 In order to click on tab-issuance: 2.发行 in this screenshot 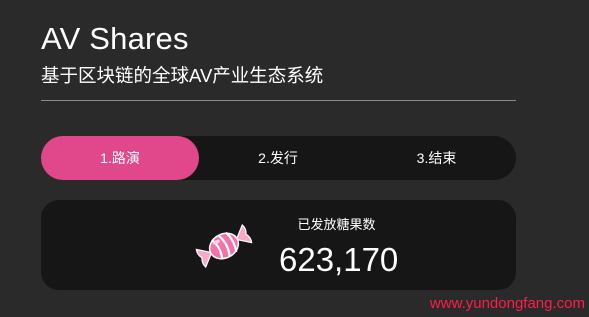, I will do `click(278, 158)`.